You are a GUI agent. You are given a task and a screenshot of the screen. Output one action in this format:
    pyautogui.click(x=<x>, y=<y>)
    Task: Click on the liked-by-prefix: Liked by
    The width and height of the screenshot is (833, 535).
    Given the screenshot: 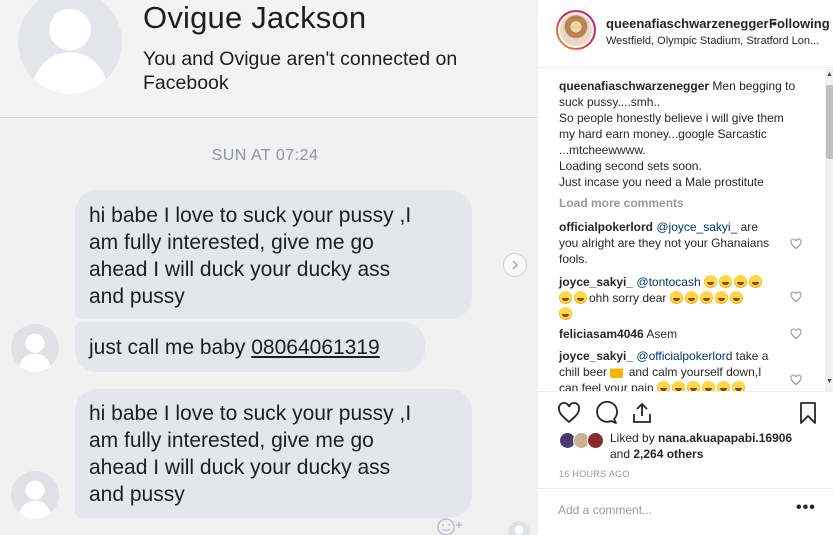 What is the action you would take?
    pyautogui.click(x=634, y=438)
    